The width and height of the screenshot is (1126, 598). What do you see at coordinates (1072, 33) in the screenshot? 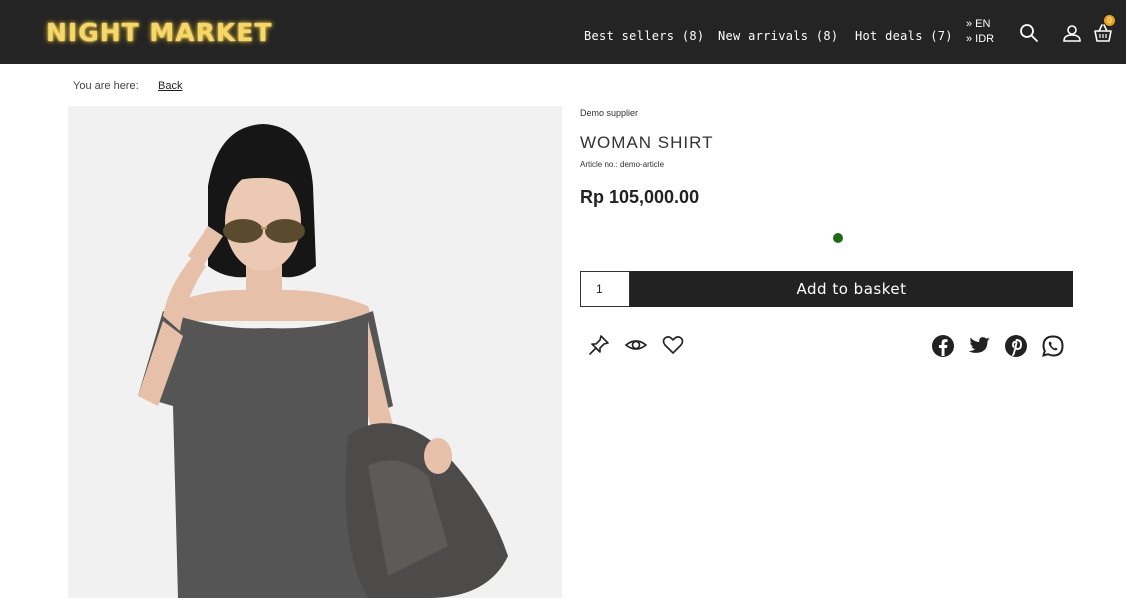
I see `user-icon` at bounding box center [1072, 33].